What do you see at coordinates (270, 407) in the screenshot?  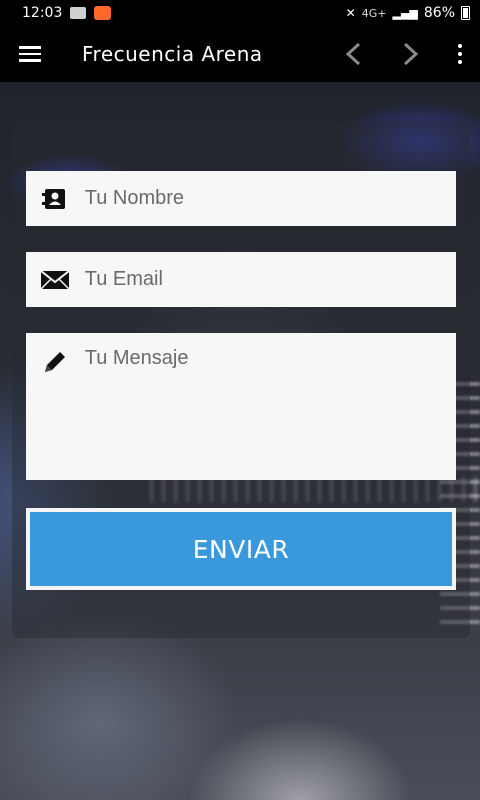 I see `message-input` at bounding box center [270, 407].